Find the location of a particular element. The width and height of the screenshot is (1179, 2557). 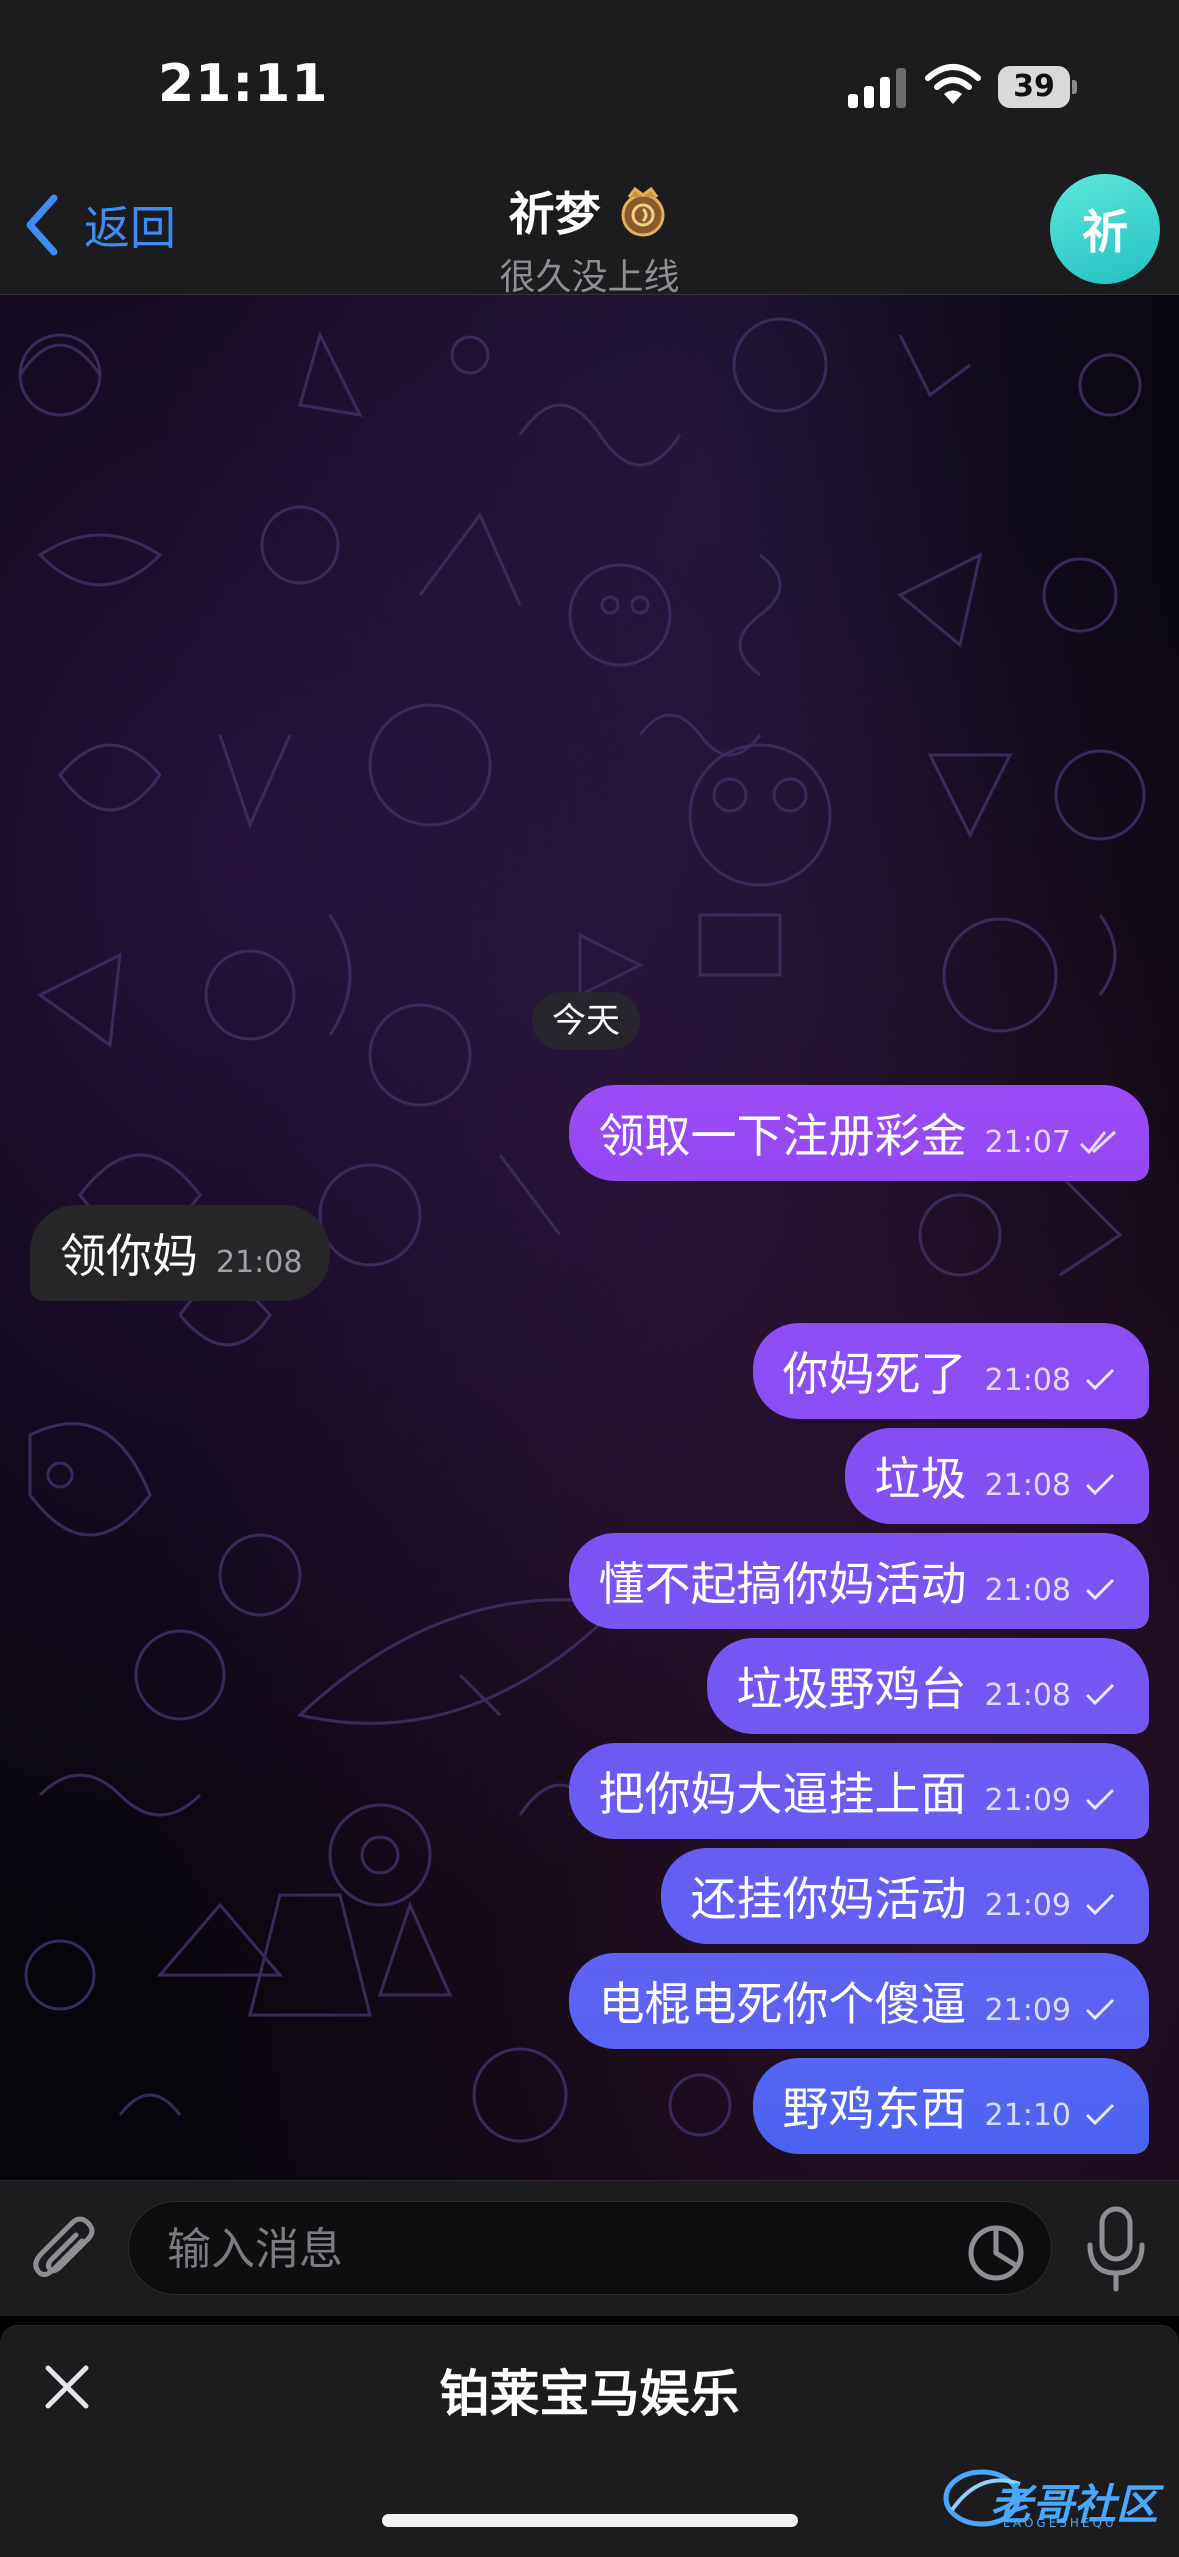

date-divider: 今天 is located at coordinates (586, 1021).